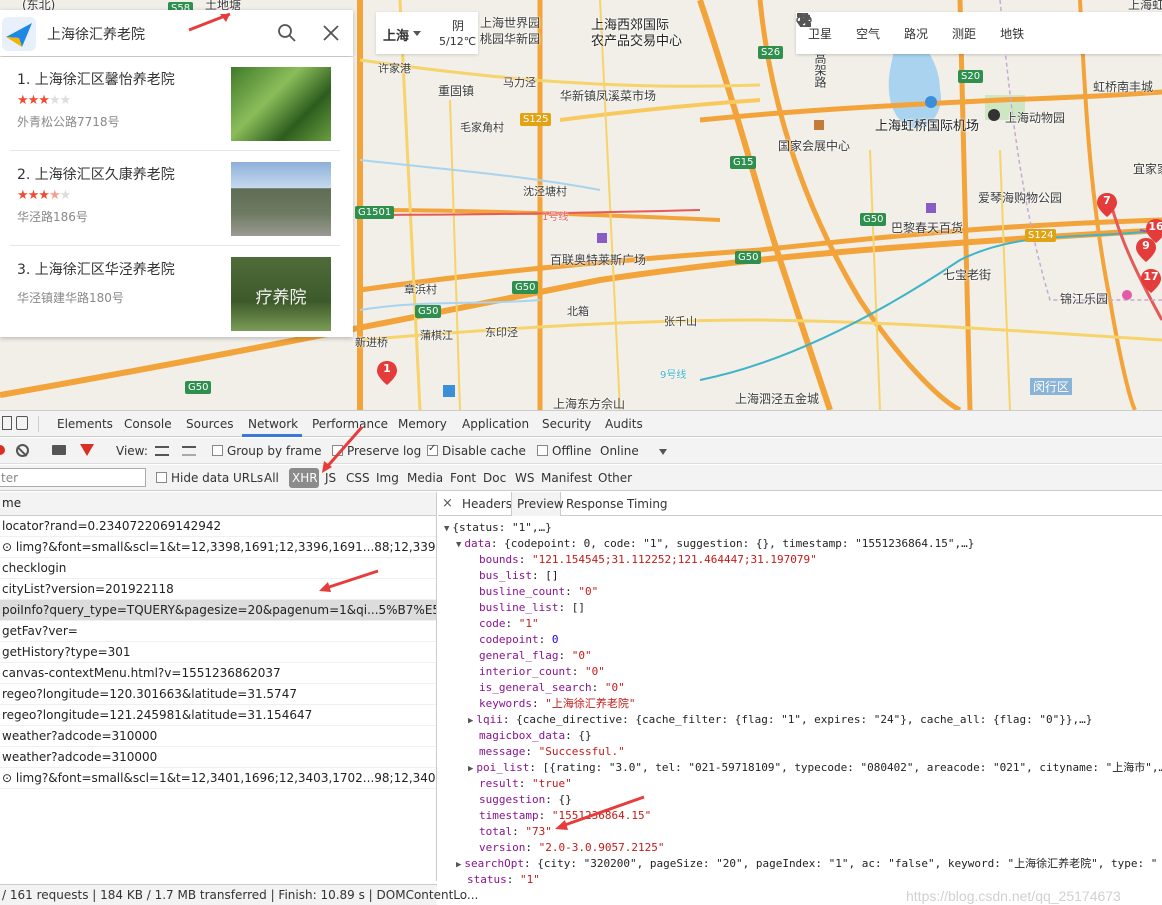 Image resolution: width=1162 pixels, height=905 pixels. I want to click on request-row: getFav?ver=, so click(218, 631).